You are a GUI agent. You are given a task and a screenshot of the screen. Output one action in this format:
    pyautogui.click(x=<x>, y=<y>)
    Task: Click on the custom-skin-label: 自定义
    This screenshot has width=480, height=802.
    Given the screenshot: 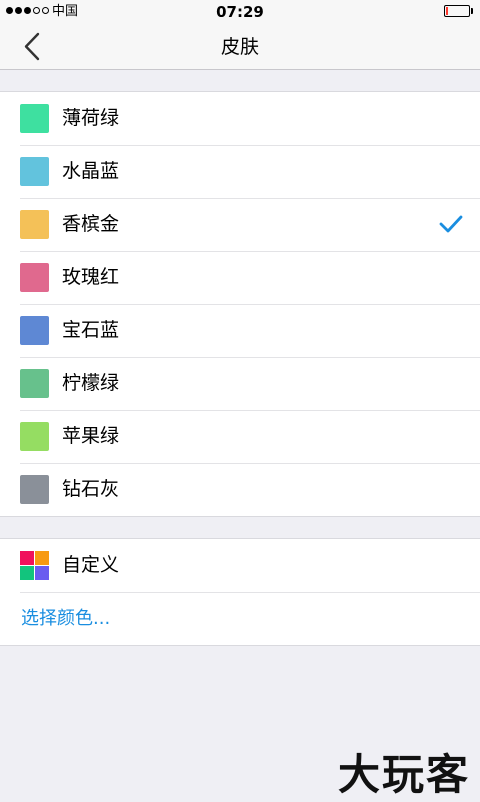 What is the action you would take?
    pyautogui.click(x=91, y=565)
    